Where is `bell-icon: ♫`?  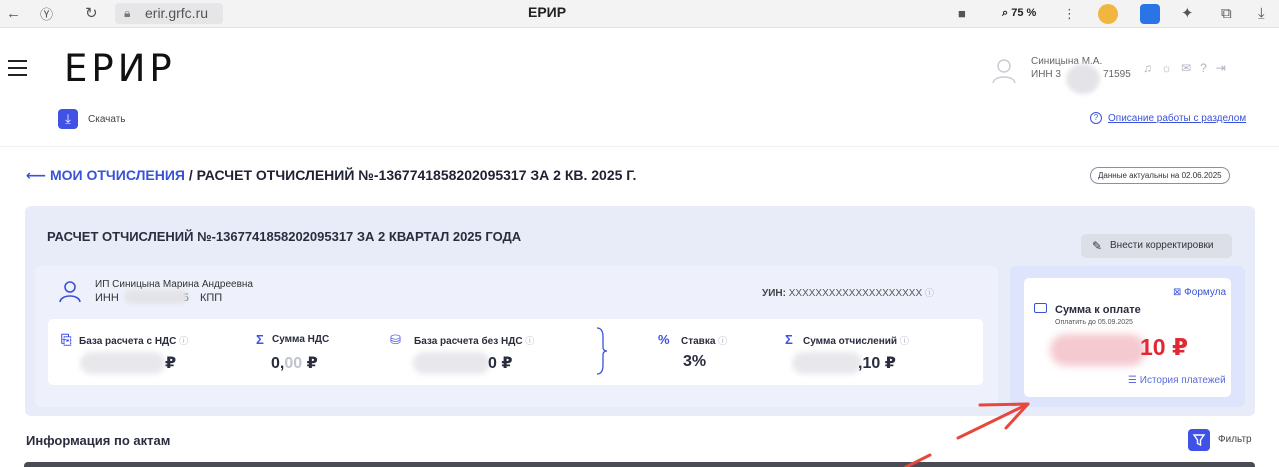 bell-icon: ♫ is located at coordinates (1152, 68).